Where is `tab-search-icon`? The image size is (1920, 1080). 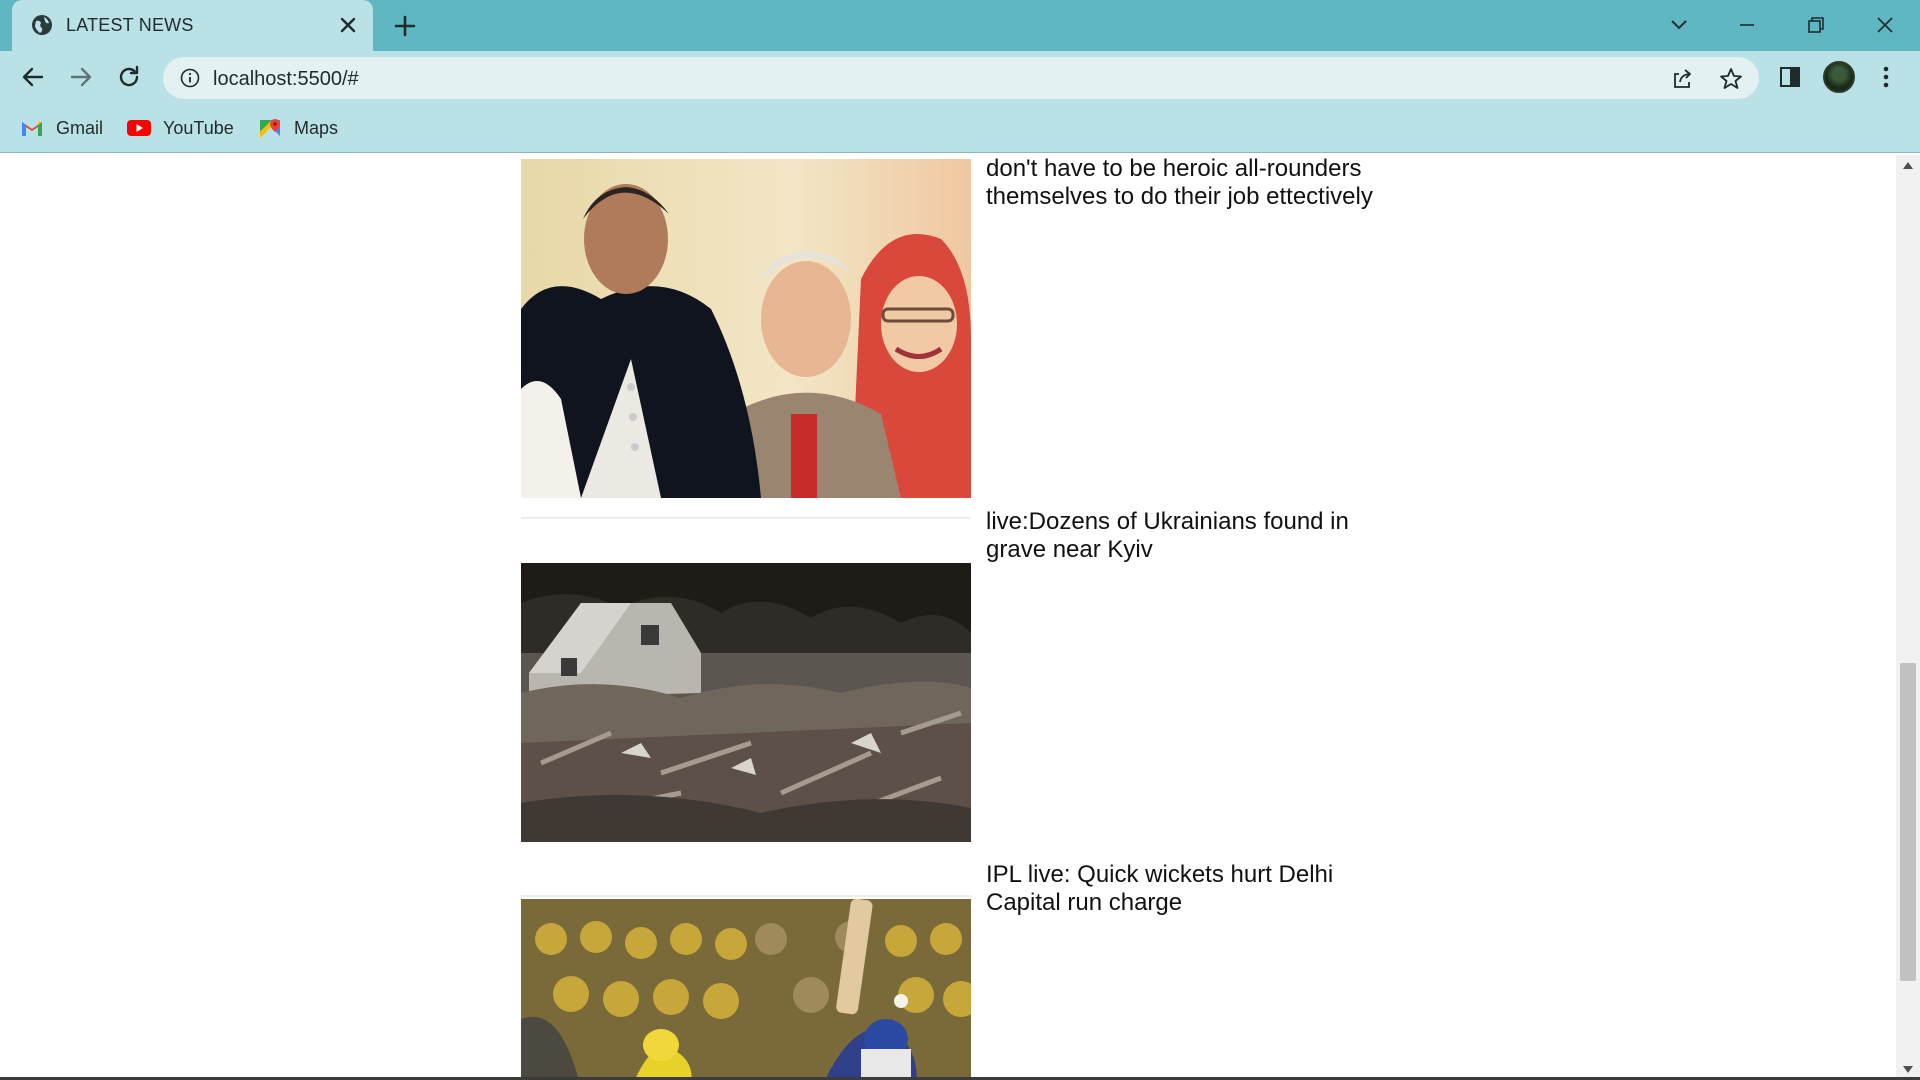
tab-search-icon is located at coordinates (1679, 25).